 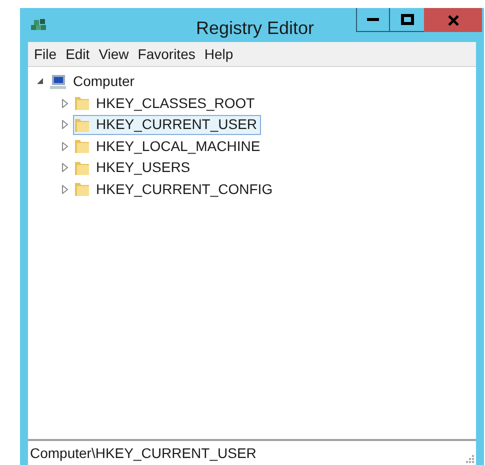 I want to click on menu-item: Favorites, so click(x=167, y=54).